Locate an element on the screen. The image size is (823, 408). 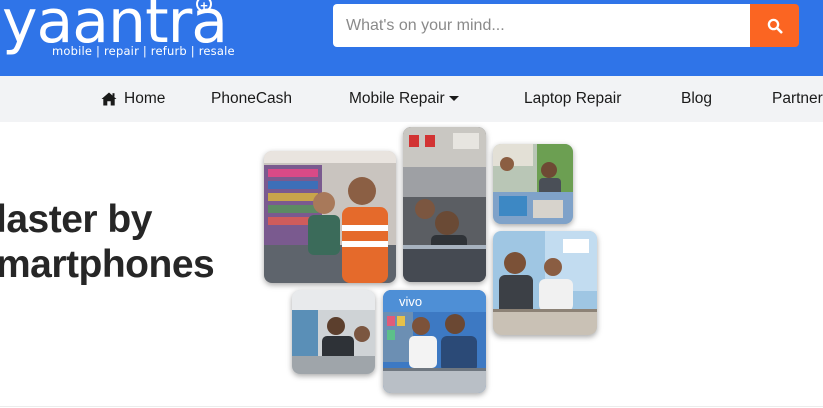
nav-item-laptop-repair: Laptop Repair is located at coordinates (572, 99).